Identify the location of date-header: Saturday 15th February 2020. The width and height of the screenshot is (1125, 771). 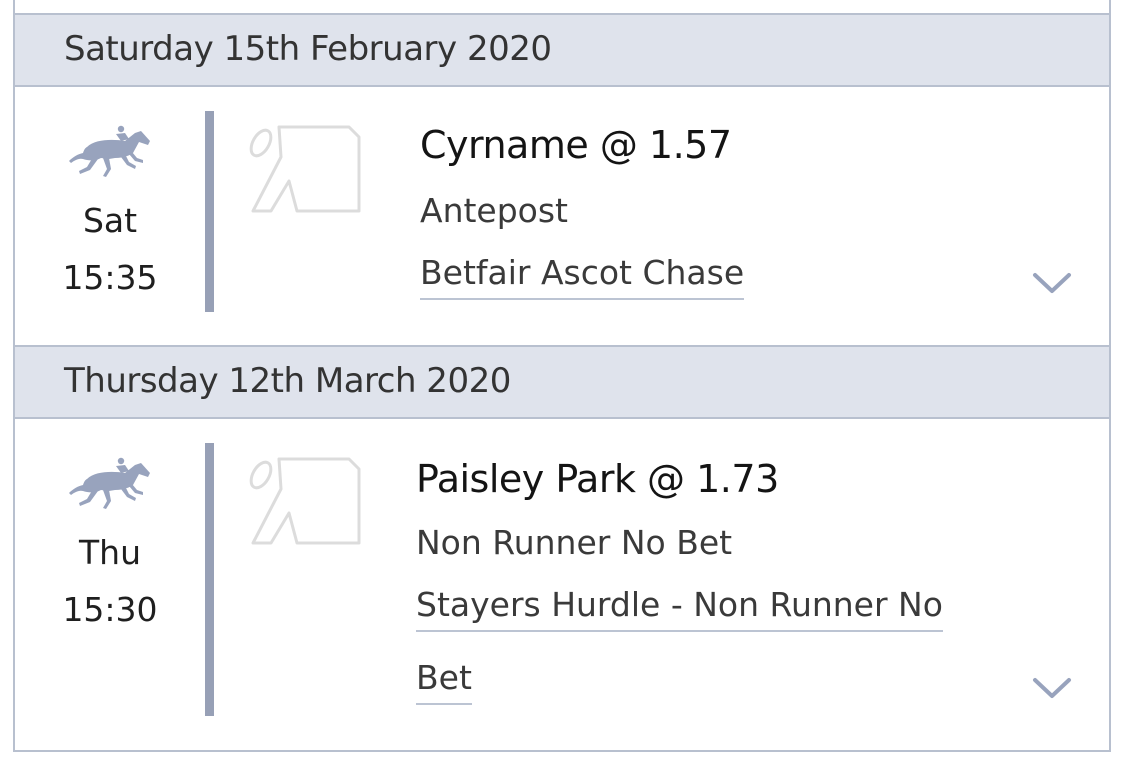
(562, 50).